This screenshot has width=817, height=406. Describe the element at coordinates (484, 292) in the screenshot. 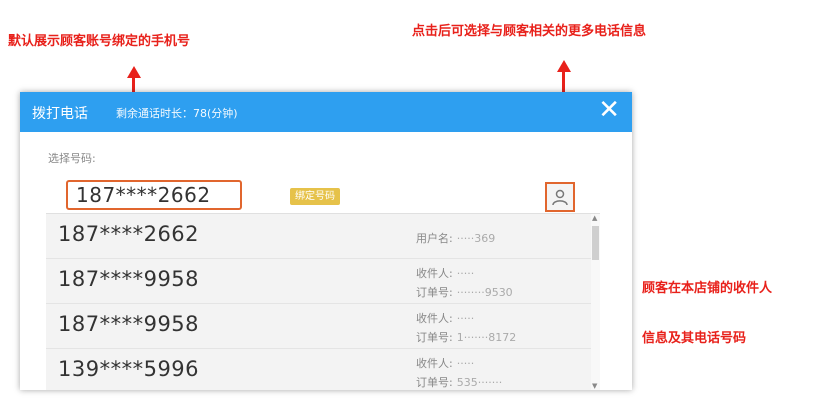

I see `detail-value: ········9530` at that location.